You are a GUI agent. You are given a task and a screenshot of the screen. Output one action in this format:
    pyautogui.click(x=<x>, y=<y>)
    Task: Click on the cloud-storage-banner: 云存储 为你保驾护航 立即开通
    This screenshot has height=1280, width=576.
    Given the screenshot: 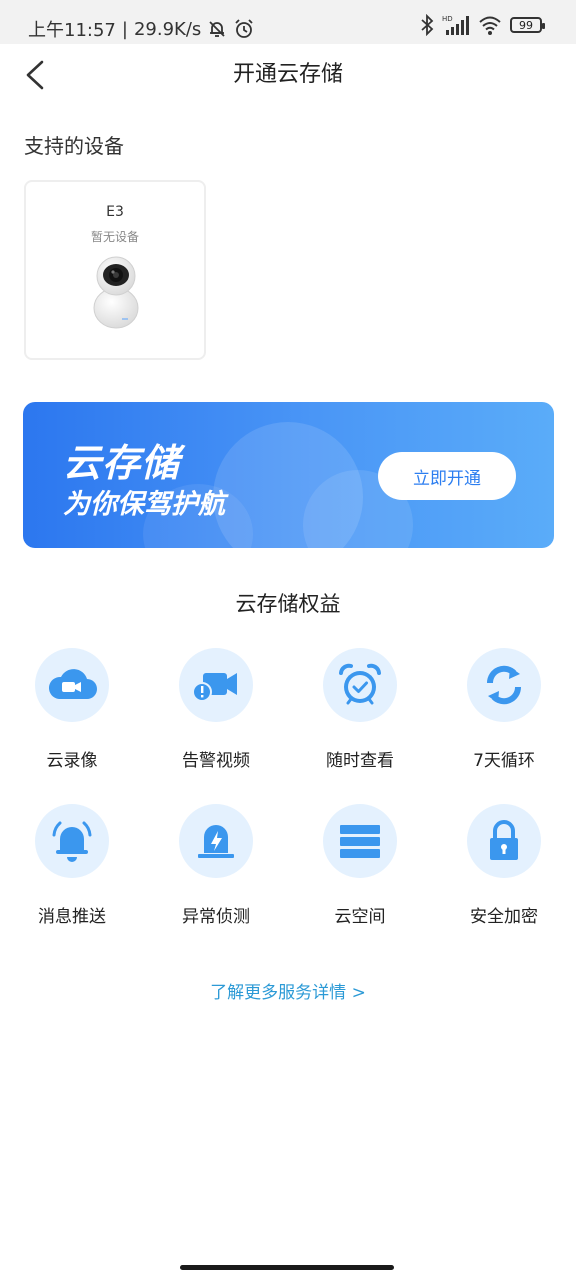 What is the action you would take?
    pyautogui.click(x=288, y=475)
    